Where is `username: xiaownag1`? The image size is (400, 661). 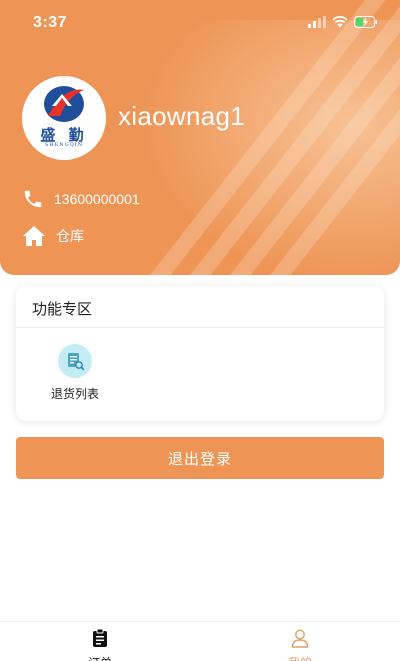
username: xiaownag1 is located at coordinates (182, 116).